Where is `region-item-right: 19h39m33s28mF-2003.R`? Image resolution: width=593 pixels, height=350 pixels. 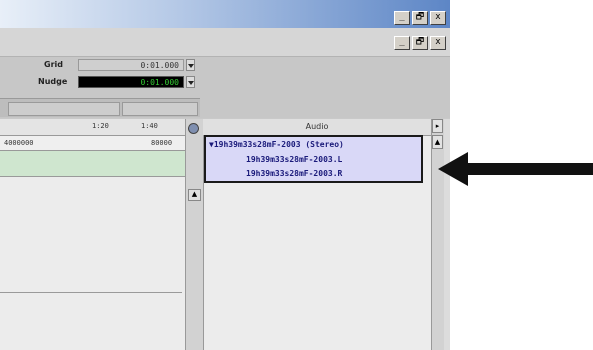
region-item-right: 19h39m33s28mF-2003.R is located at coordinates (294, 173).